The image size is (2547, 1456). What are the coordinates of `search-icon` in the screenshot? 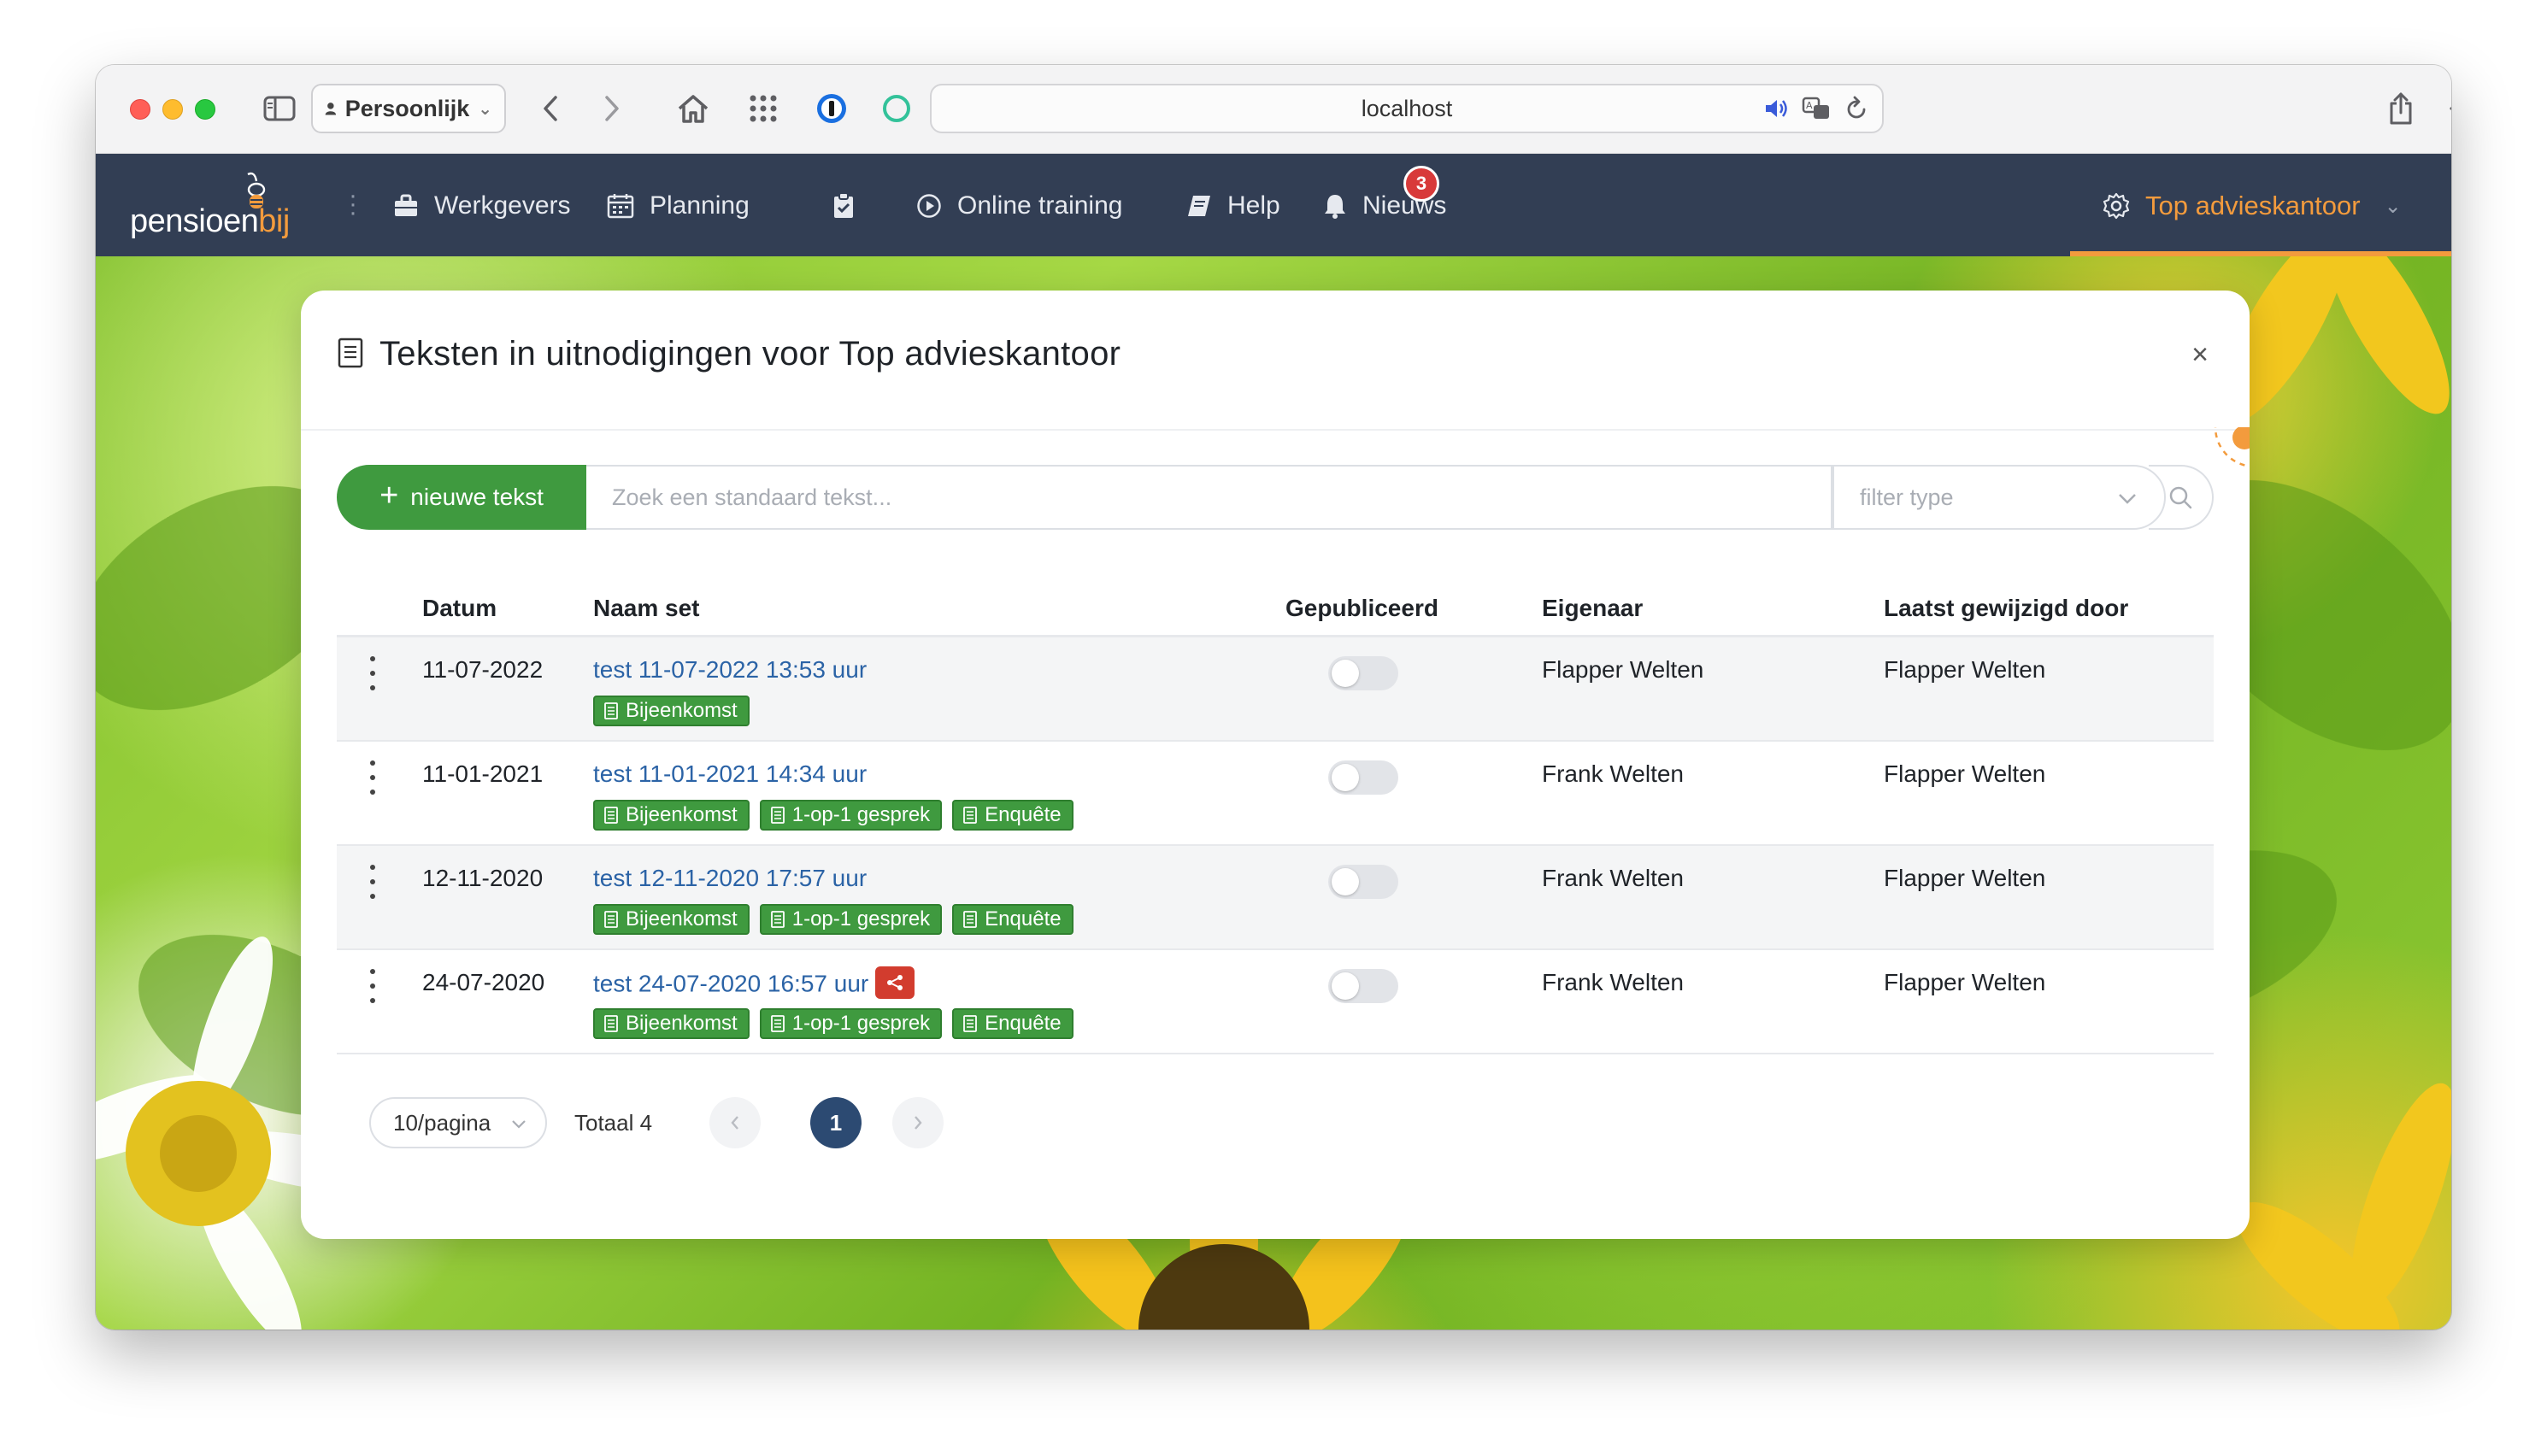 It's located at (2180, 498).